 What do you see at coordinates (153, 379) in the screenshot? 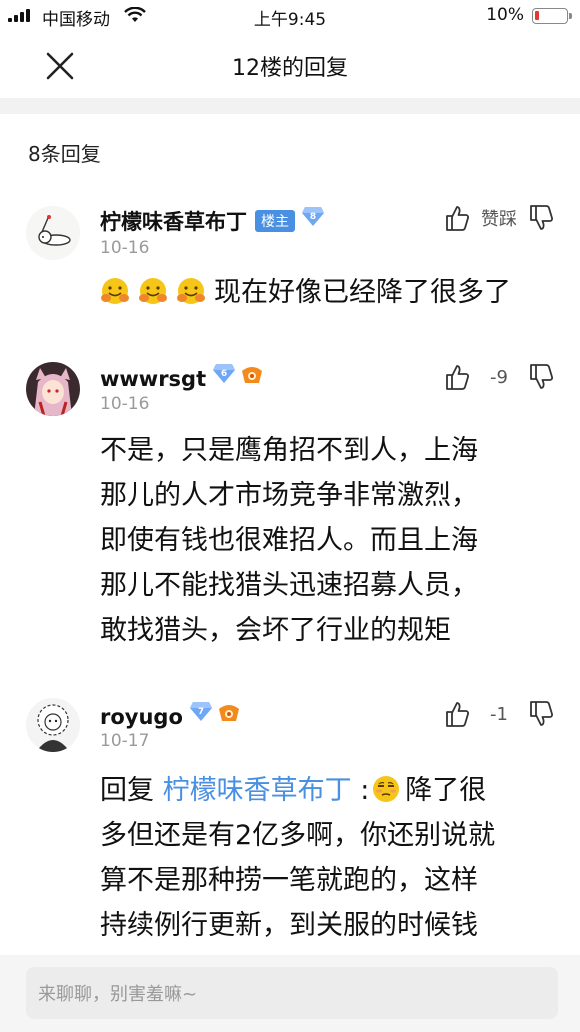
I see `username-text: wwwrsgt` at bounding box center [153, 379].